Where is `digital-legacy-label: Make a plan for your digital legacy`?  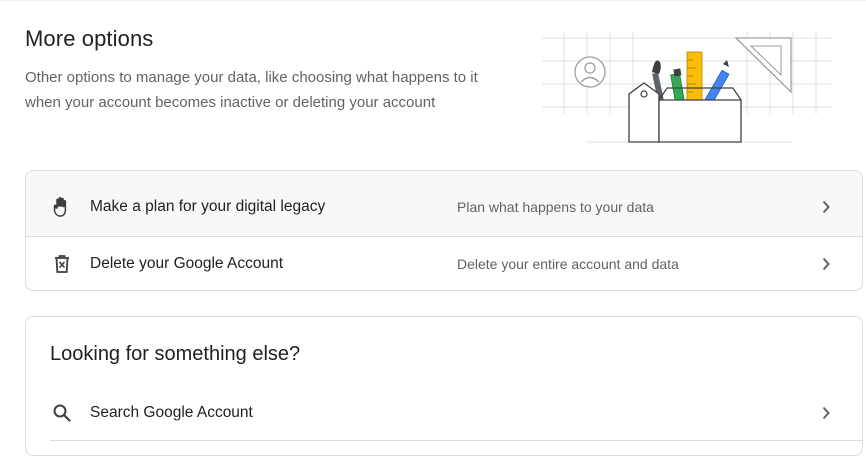 digital-legacy-label: Make a plan for your digital legacy is located at coordinates (208, 206).